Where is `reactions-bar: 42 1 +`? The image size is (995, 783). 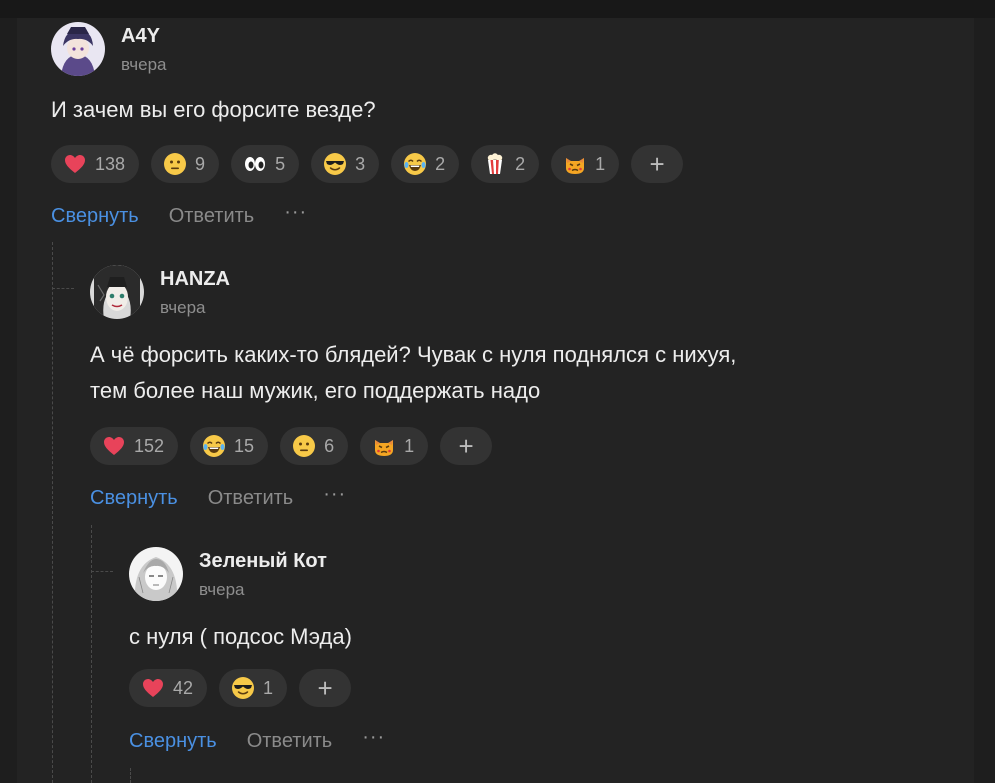 reactions-bar: 42 1 + is located at coordinates (240, 688).